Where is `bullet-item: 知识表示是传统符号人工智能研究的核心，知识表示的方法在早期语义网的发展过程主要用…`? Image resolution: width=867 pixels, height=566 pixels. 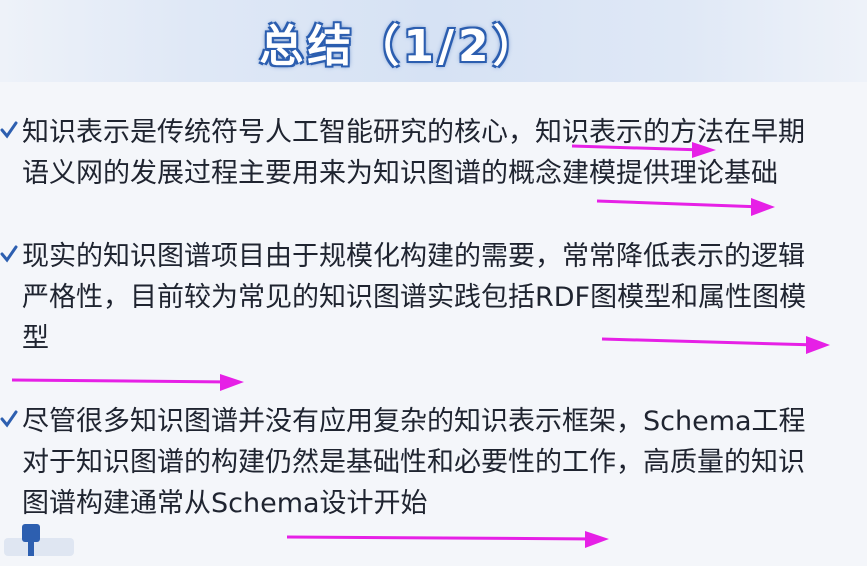
bullet-item: 知识表示是传统符号人工智能研究的核心，知识表示的方法在早期语义网的发展过程主要用… is located at coordinates (433, 153).